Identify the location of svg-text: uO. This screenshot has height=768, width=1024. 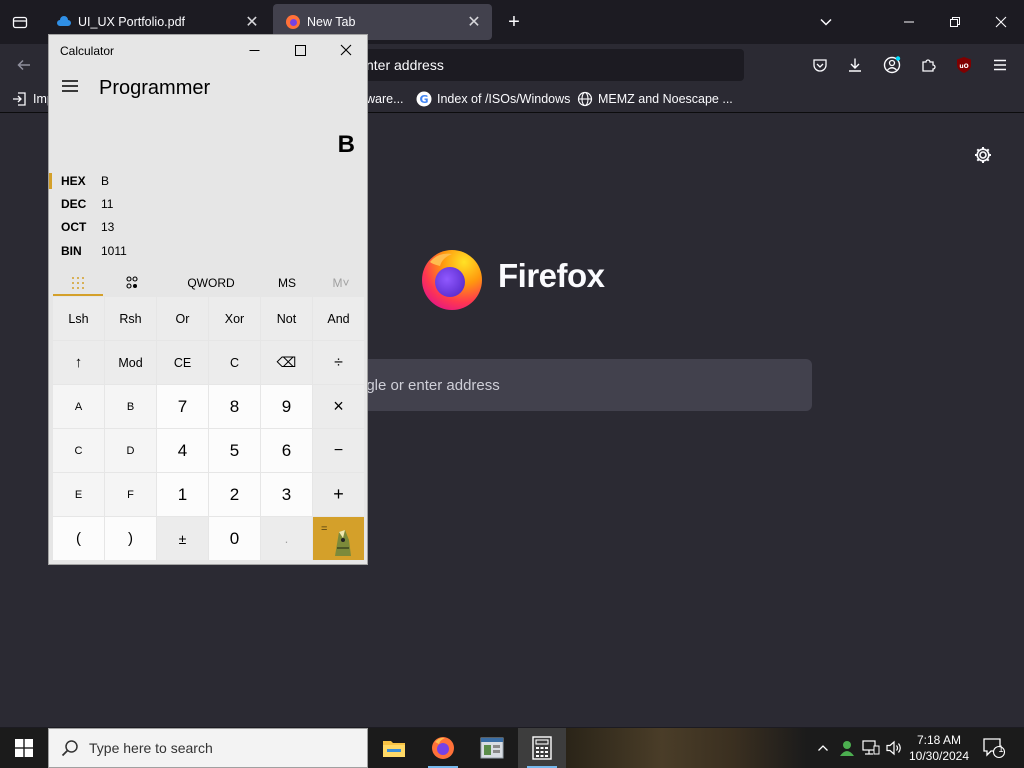
(963, 66).